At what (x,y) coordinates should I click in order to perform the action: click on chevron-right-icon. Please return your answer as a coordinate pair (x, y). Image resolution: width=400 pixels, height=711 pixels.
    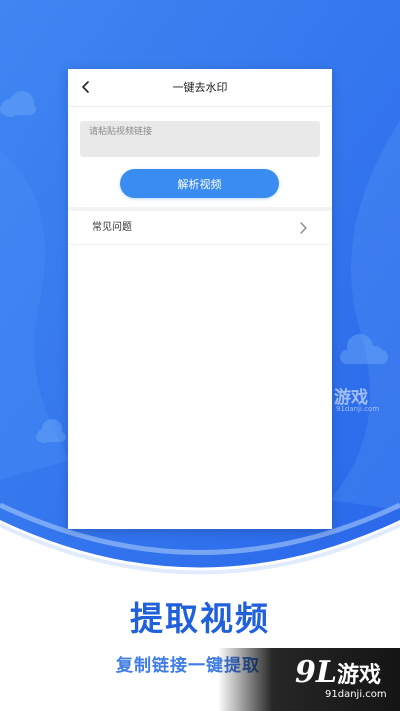
    Looking at the image, I should click on (303, 228).